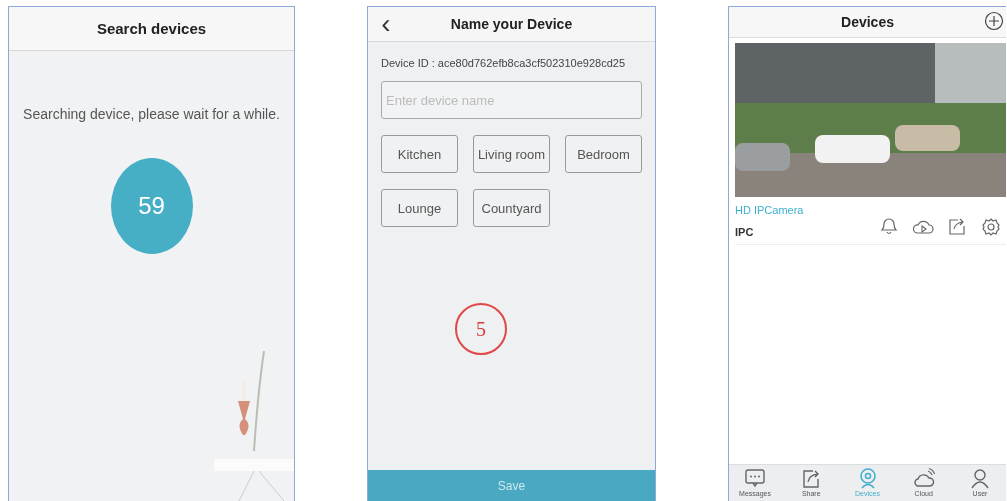 This screenshot has height=501, width=1007. What do you see at coordinates (419, 154) in the screenshot?
I see `name-suggestion-button: Kitchen` at bounding box center [419, 154].